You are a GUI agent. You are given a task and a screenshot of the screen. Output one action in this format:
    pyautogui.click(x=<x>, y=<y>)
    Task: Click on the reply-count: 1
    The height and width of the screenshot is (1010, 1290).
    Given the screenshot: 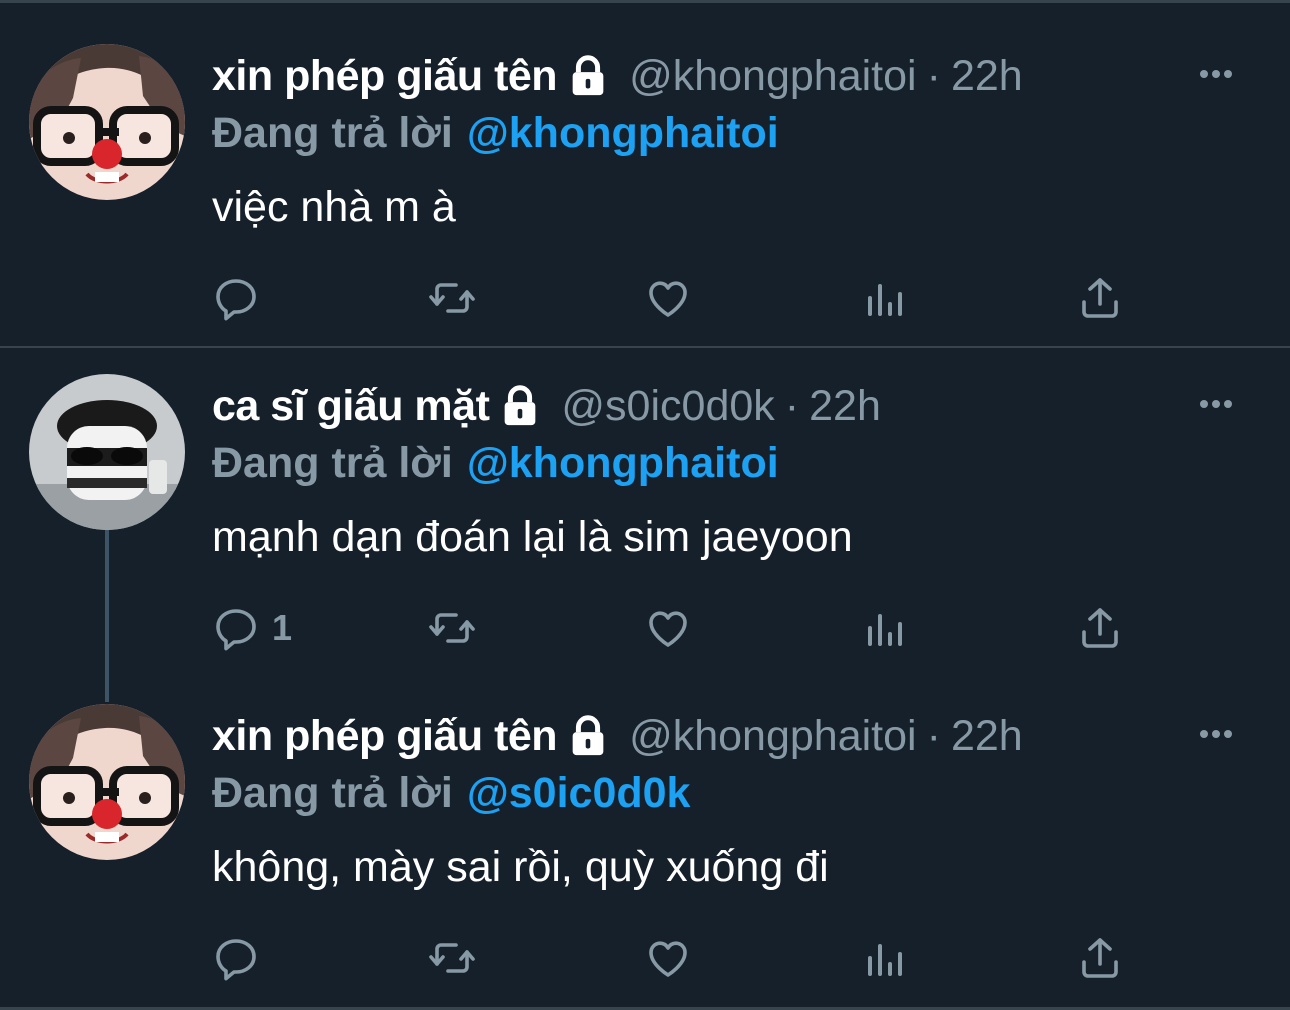 What is the action you would take?
    pyautogui.click(x=282, y=627)
    